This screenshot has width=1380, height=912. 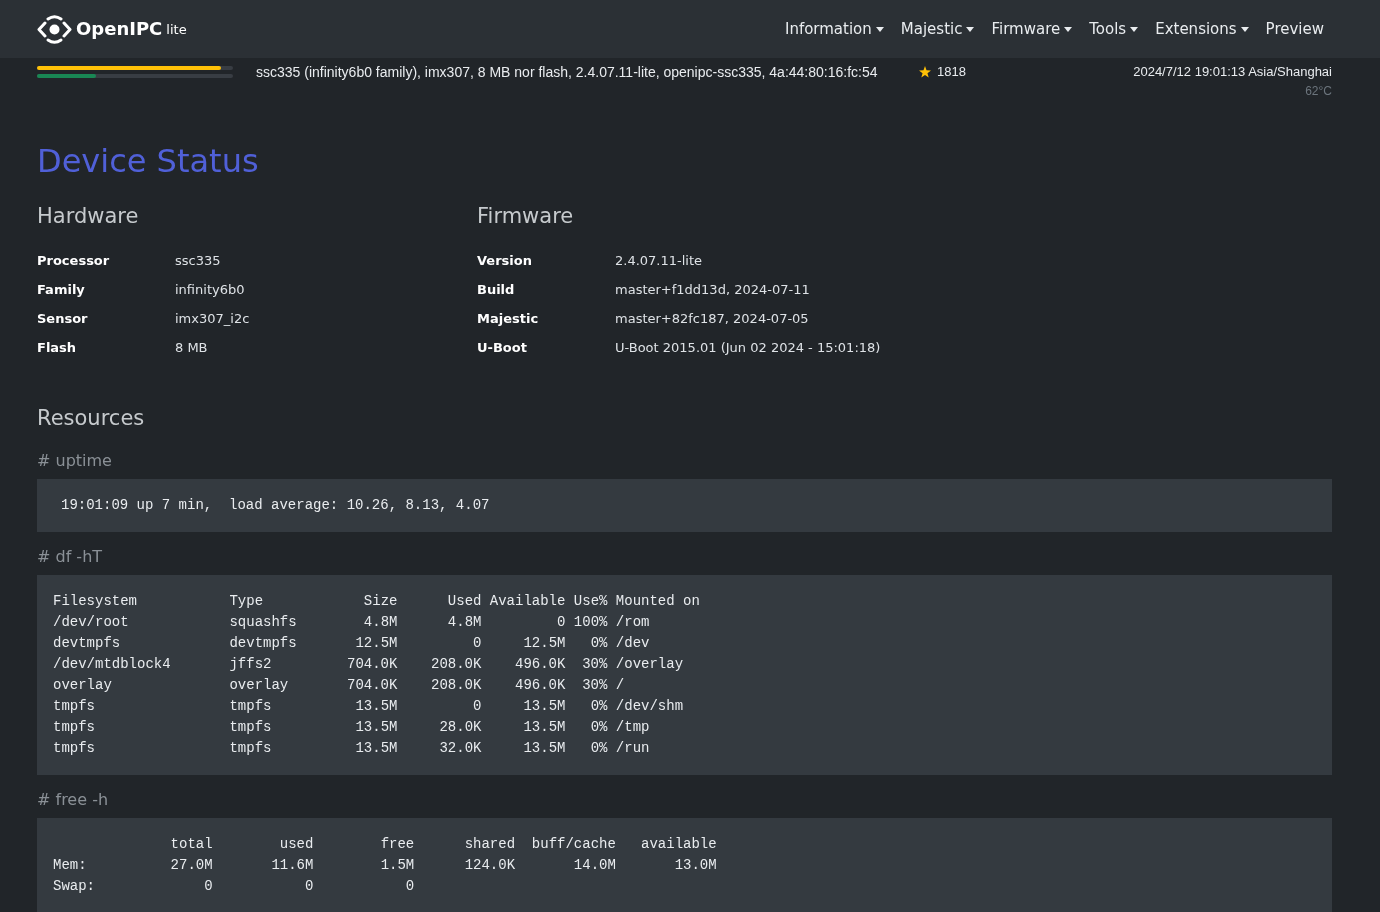 What do you see at coordinates (296, 844) in the screenshot?
I see `column-header: used` at bounding box center [296, 844].